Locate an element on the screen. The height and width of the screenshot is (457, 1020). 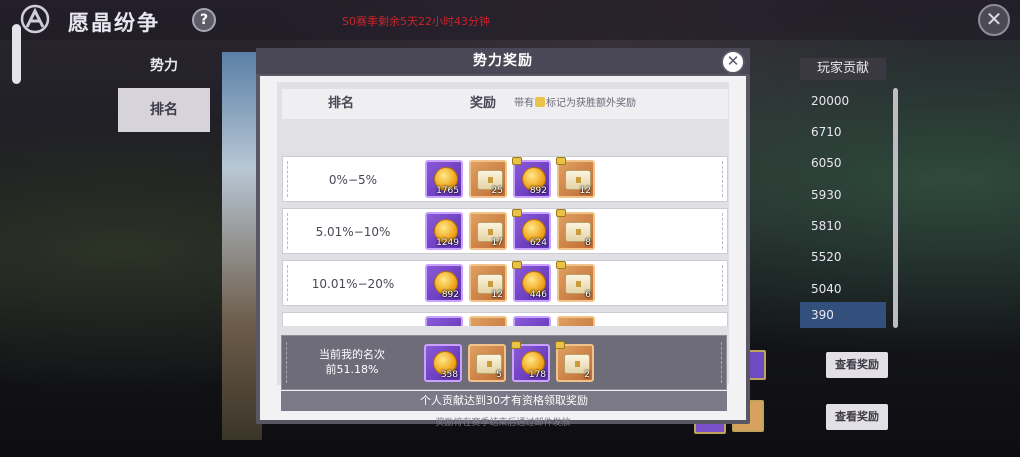
reward-item-chest: 6 is located at coordinates (575, 281).